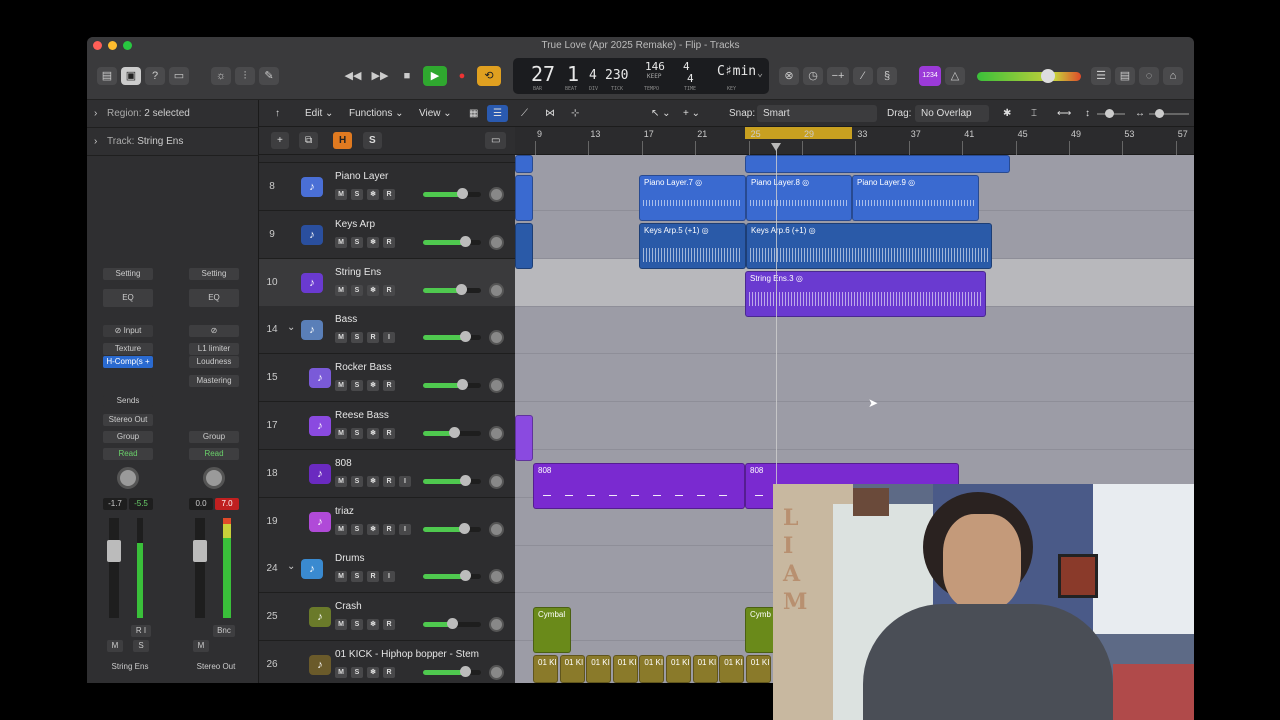 This screenshot has width=1280, height=720. I want to click on bass-icon: ♪, so click(320, 378).